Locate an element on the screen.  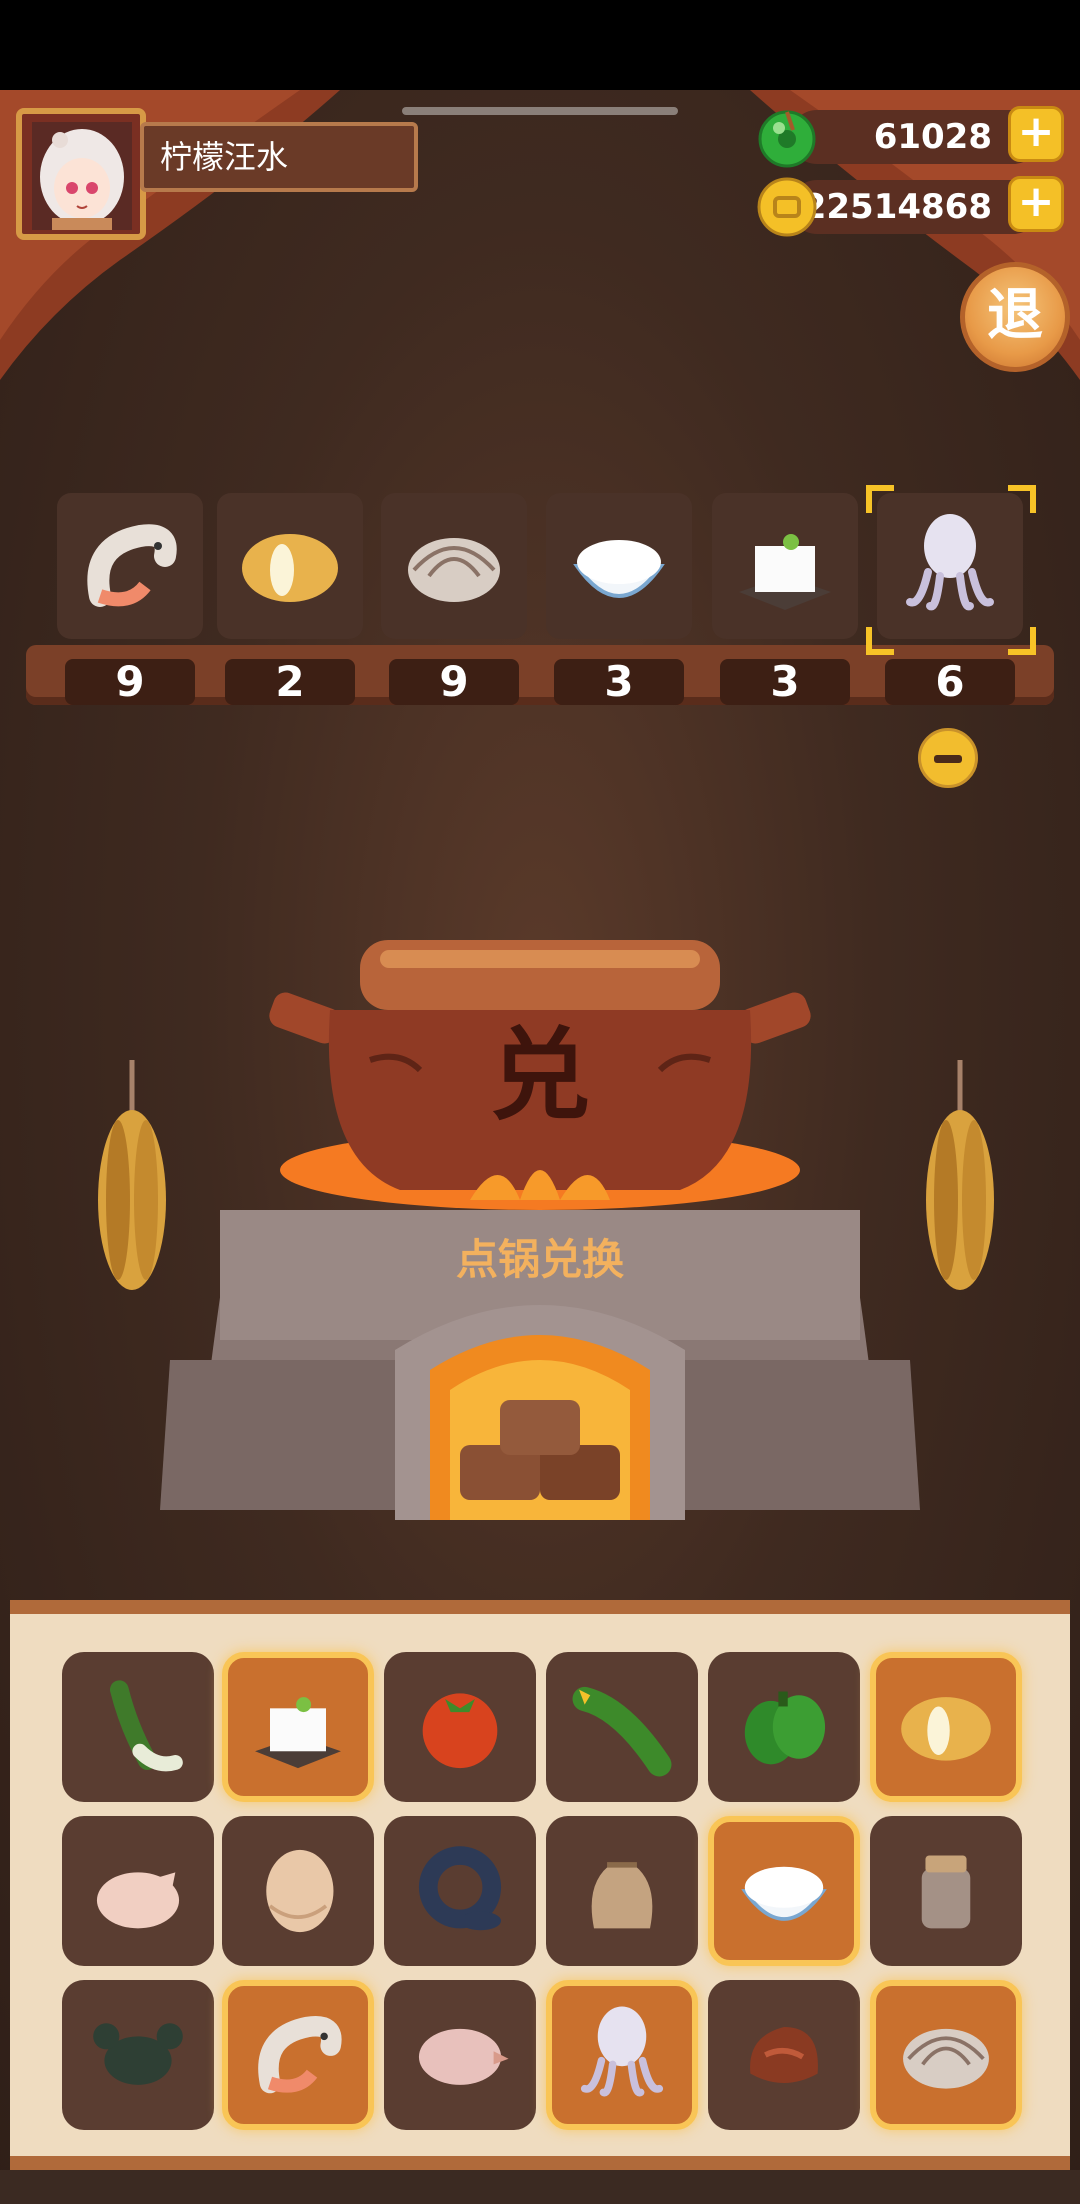
bottom-strip is located at coordinates (540, 2187).